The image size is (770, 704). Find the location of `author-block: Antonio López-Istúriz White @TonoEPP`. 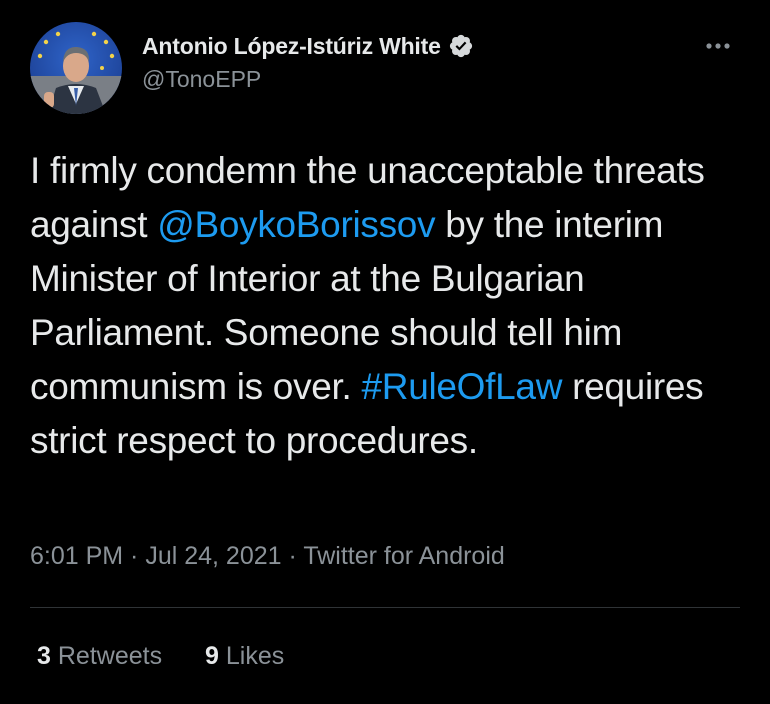

author-block: Antonio López-Istúriz White @TonoEPP is located at coordinates (308, 61).